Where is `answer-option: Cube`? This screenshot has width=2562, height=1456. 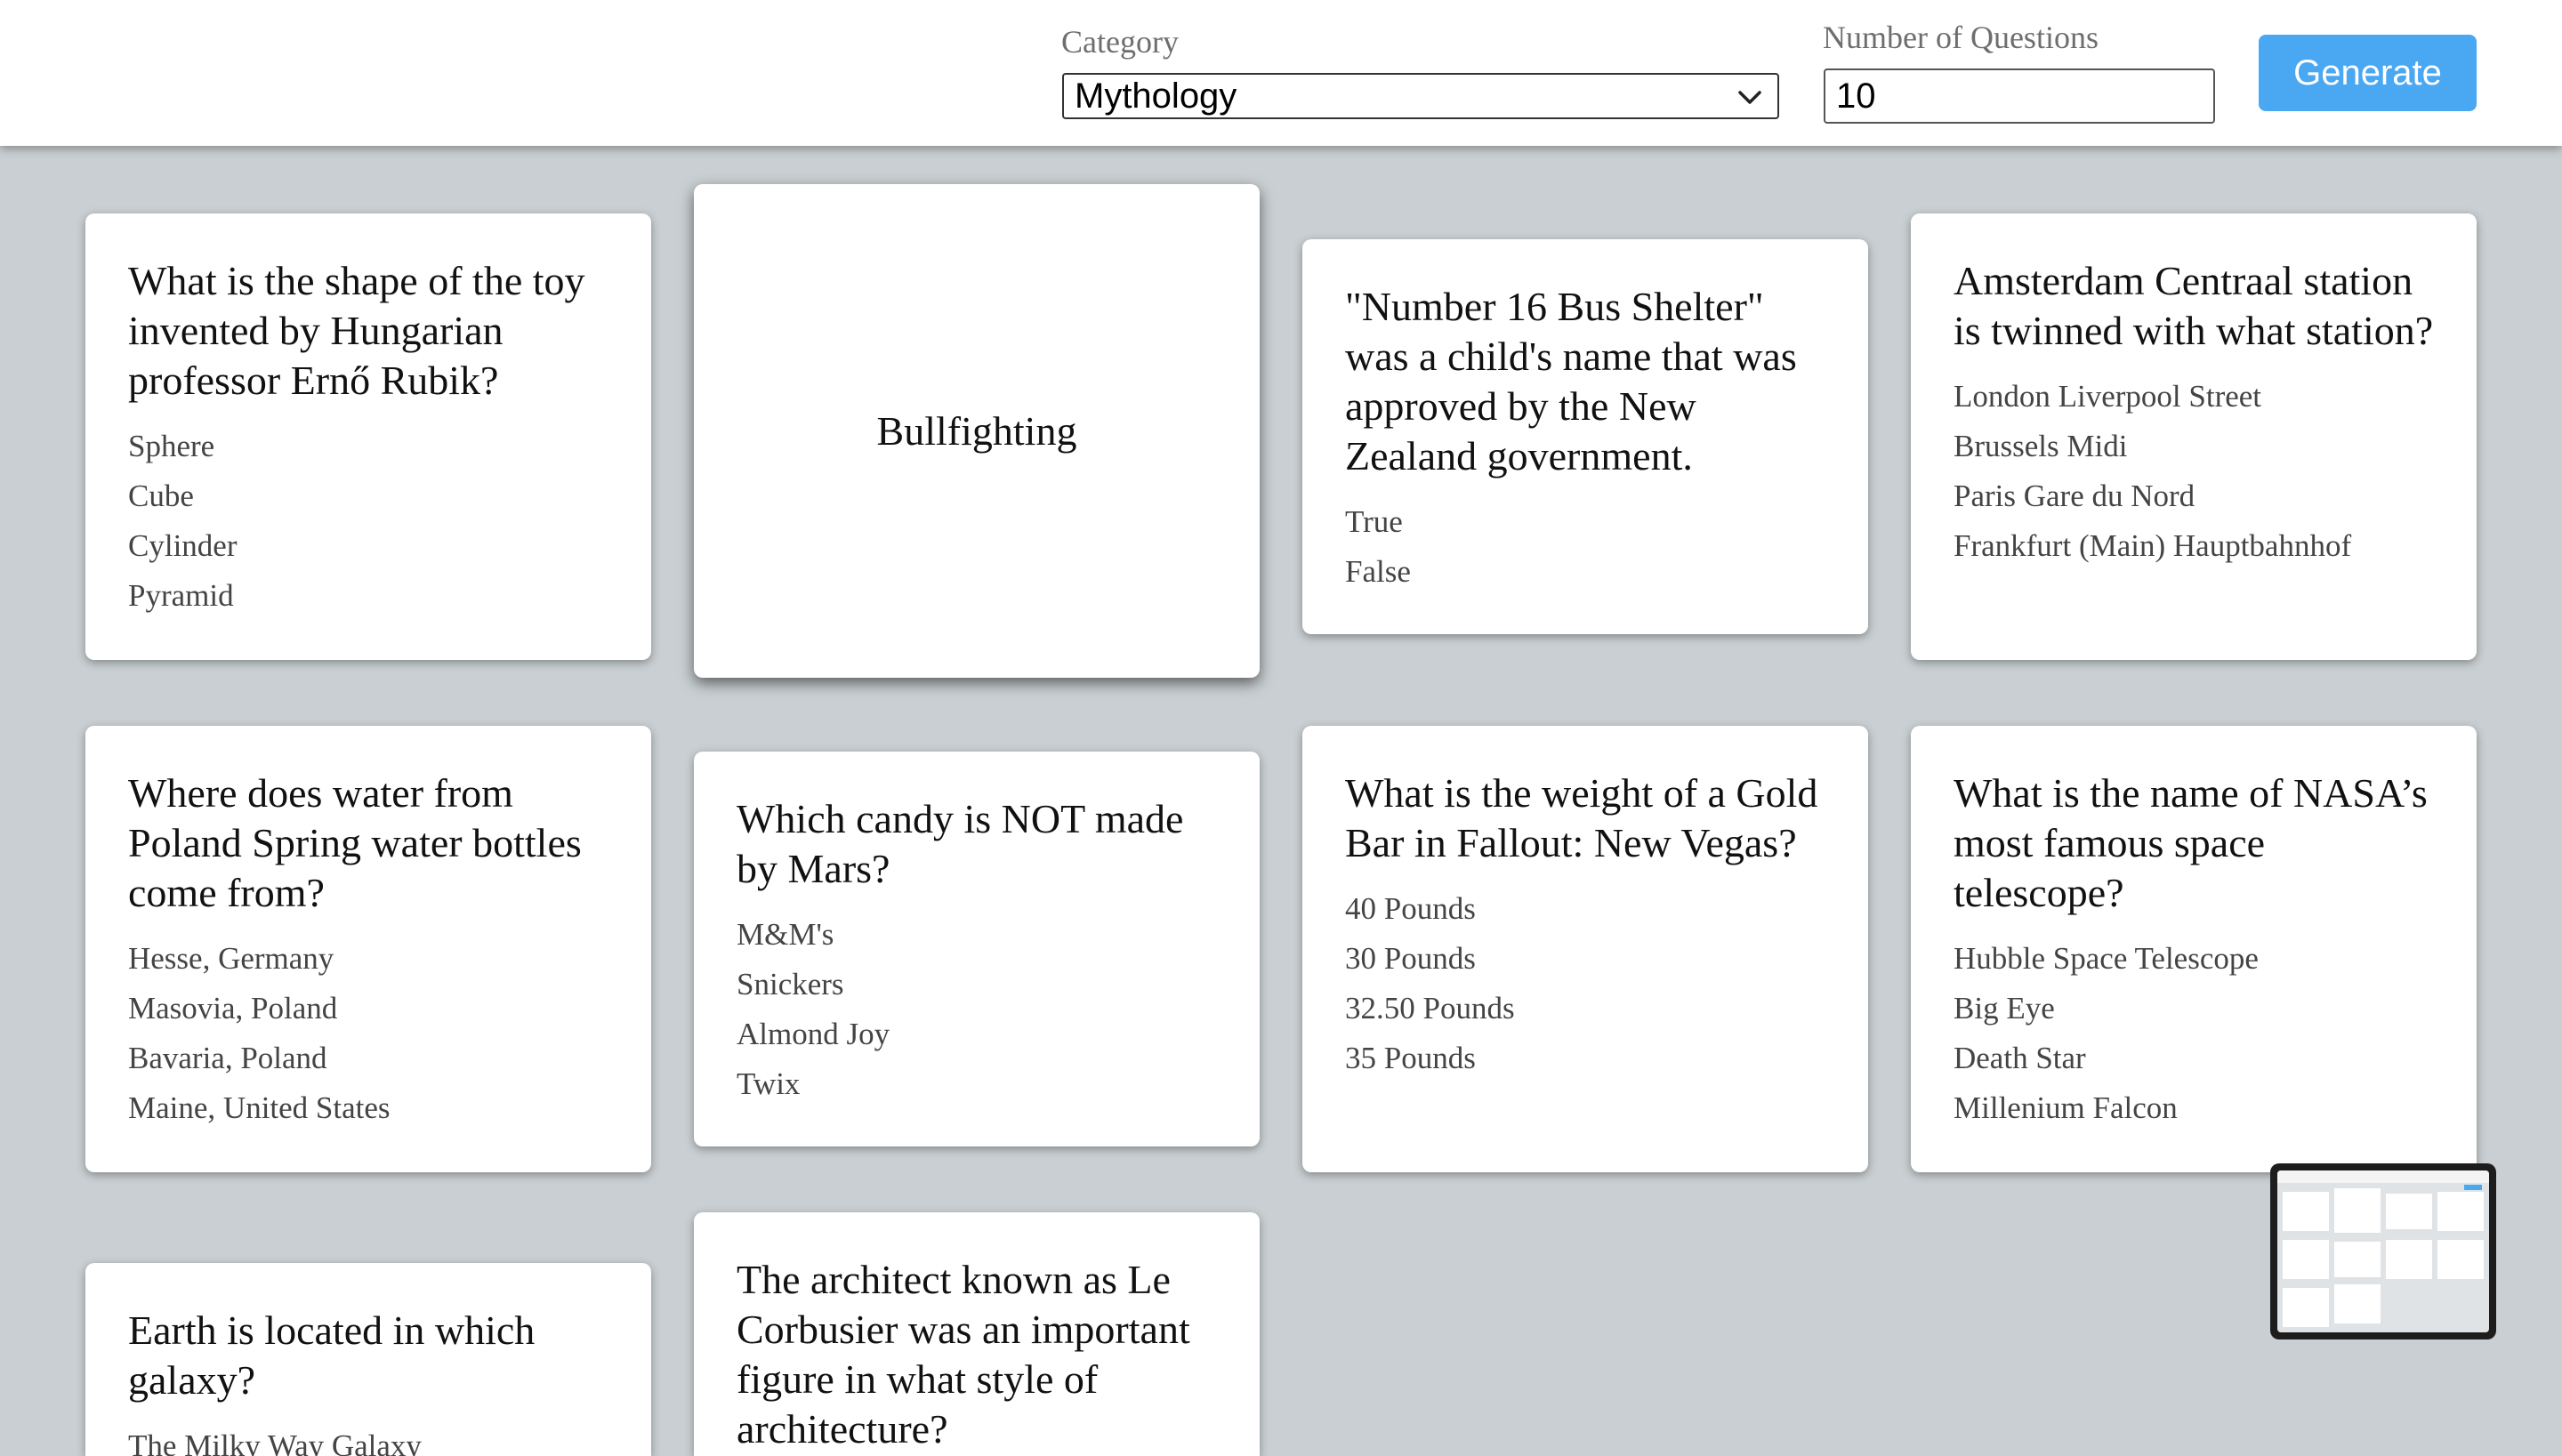 answer-option: Cube is located at coordinates (161, 496).